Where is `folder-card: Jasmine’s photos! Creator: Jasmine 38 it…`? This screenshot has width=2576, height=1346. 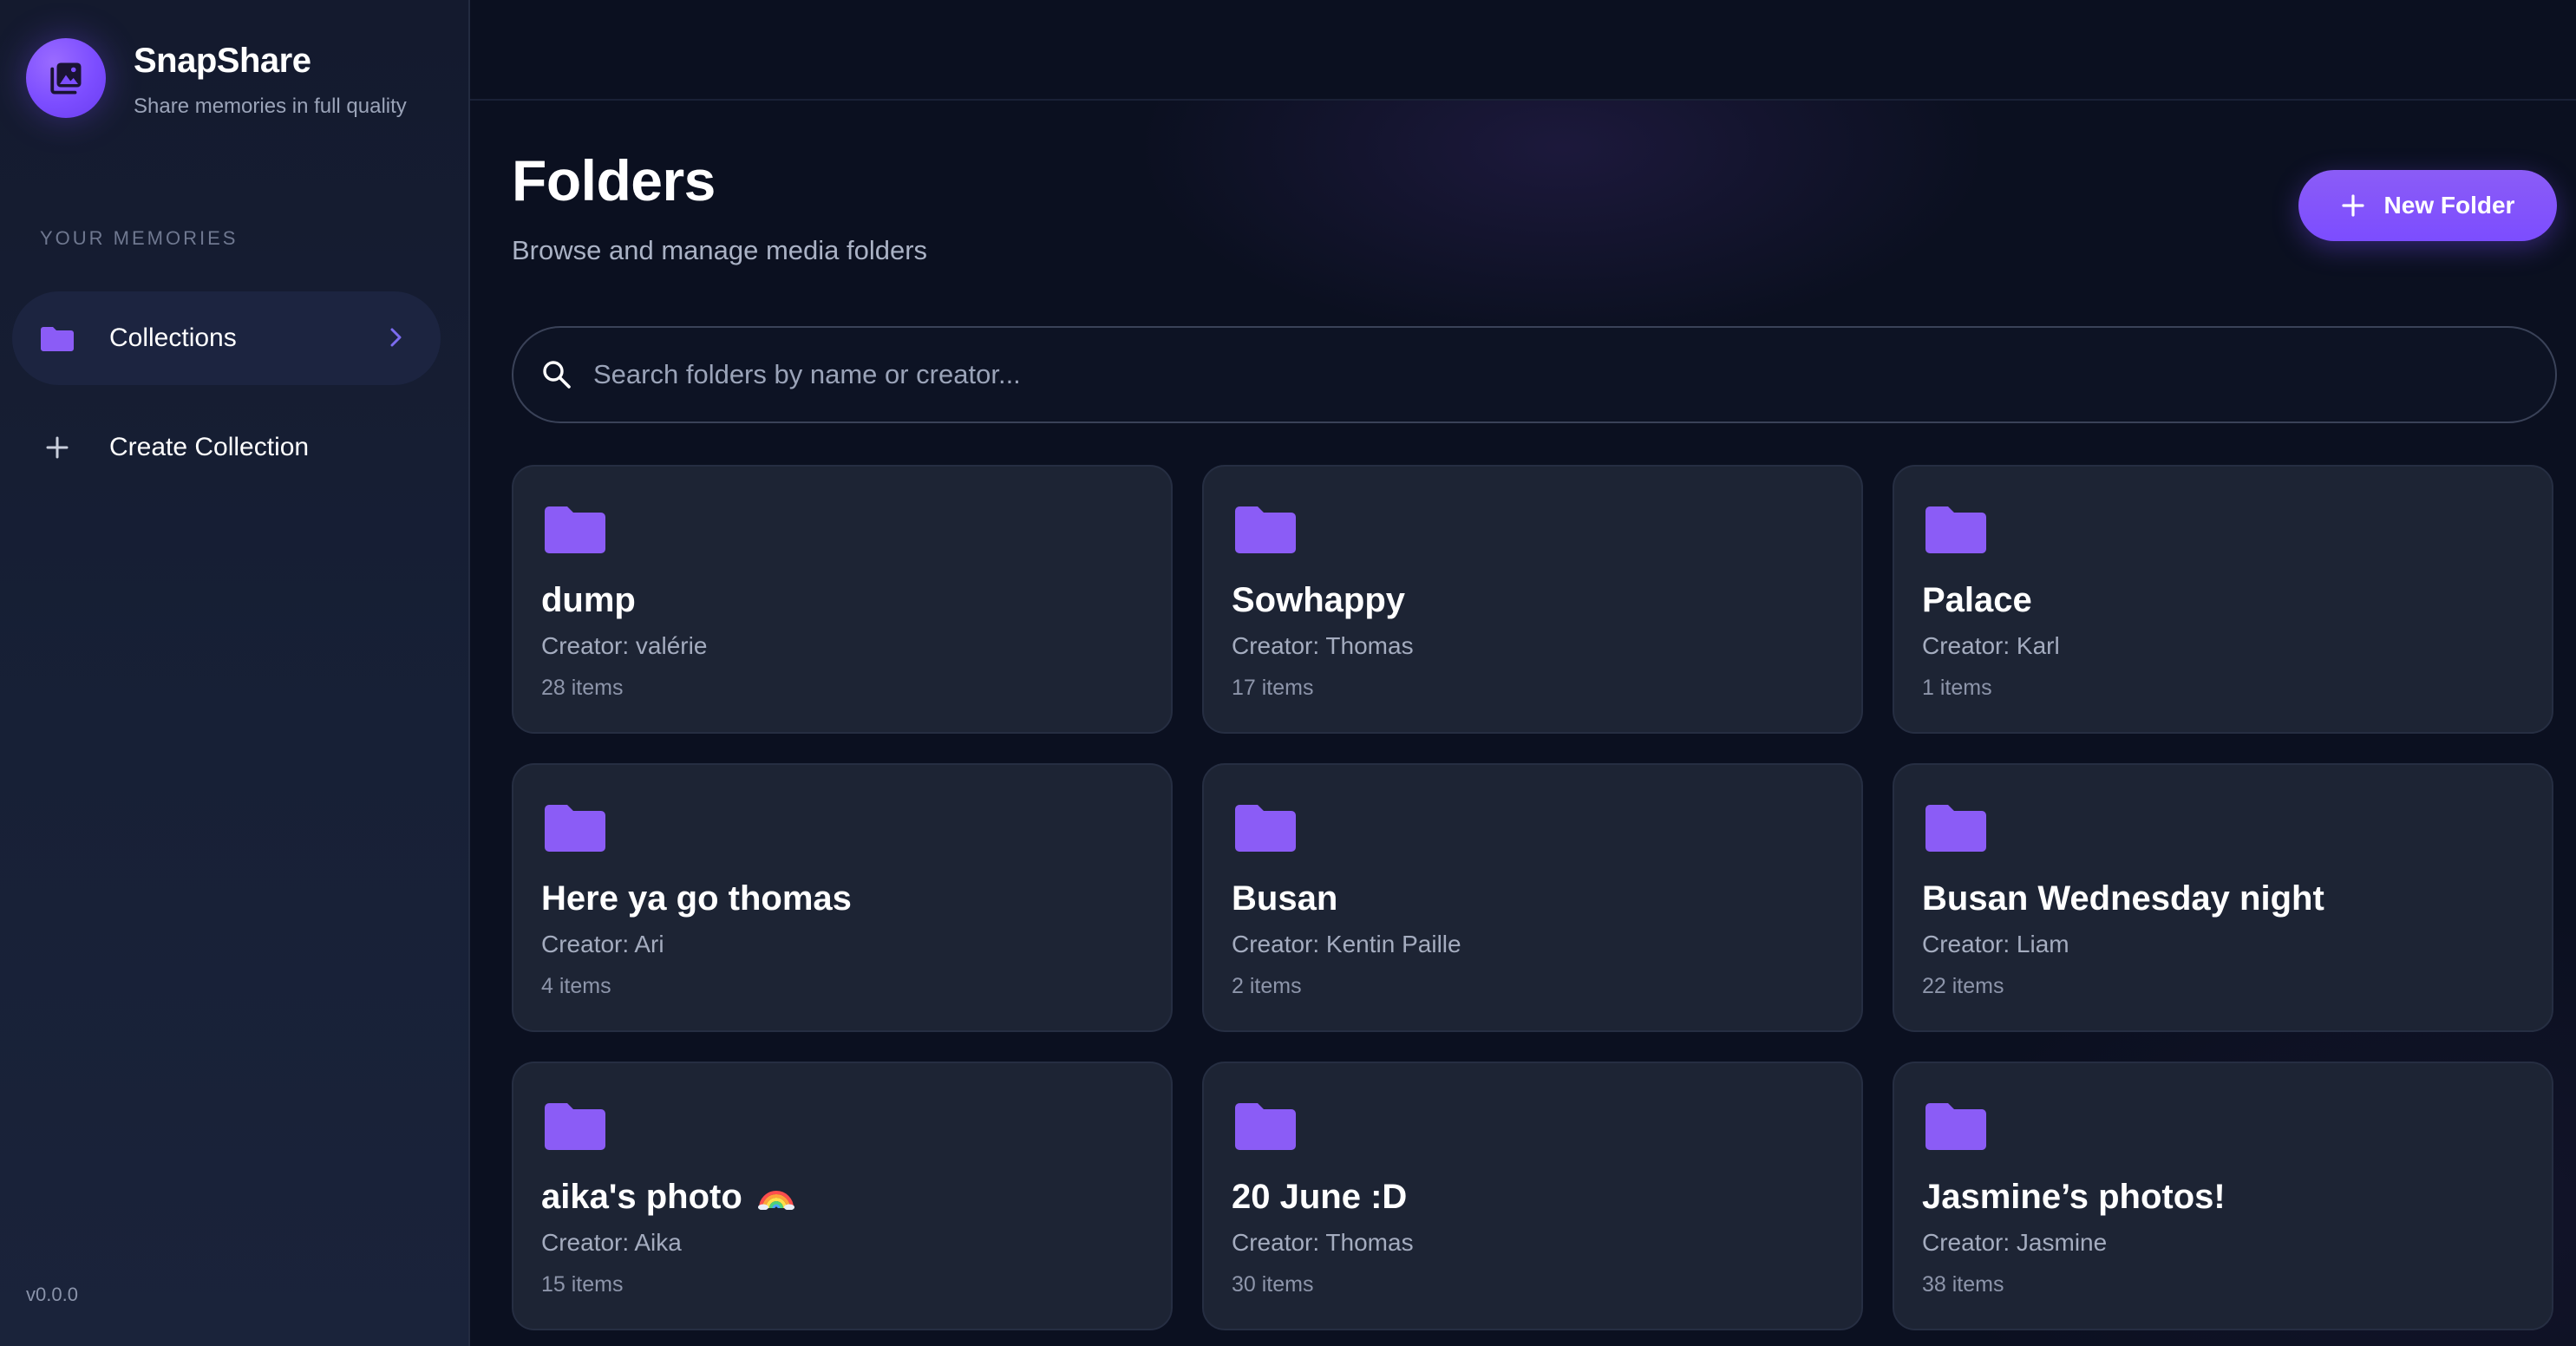 folder-card: Jasmine’s photos! Creator: Jasmine 38 it… is located at coordinates (2223, 1196).